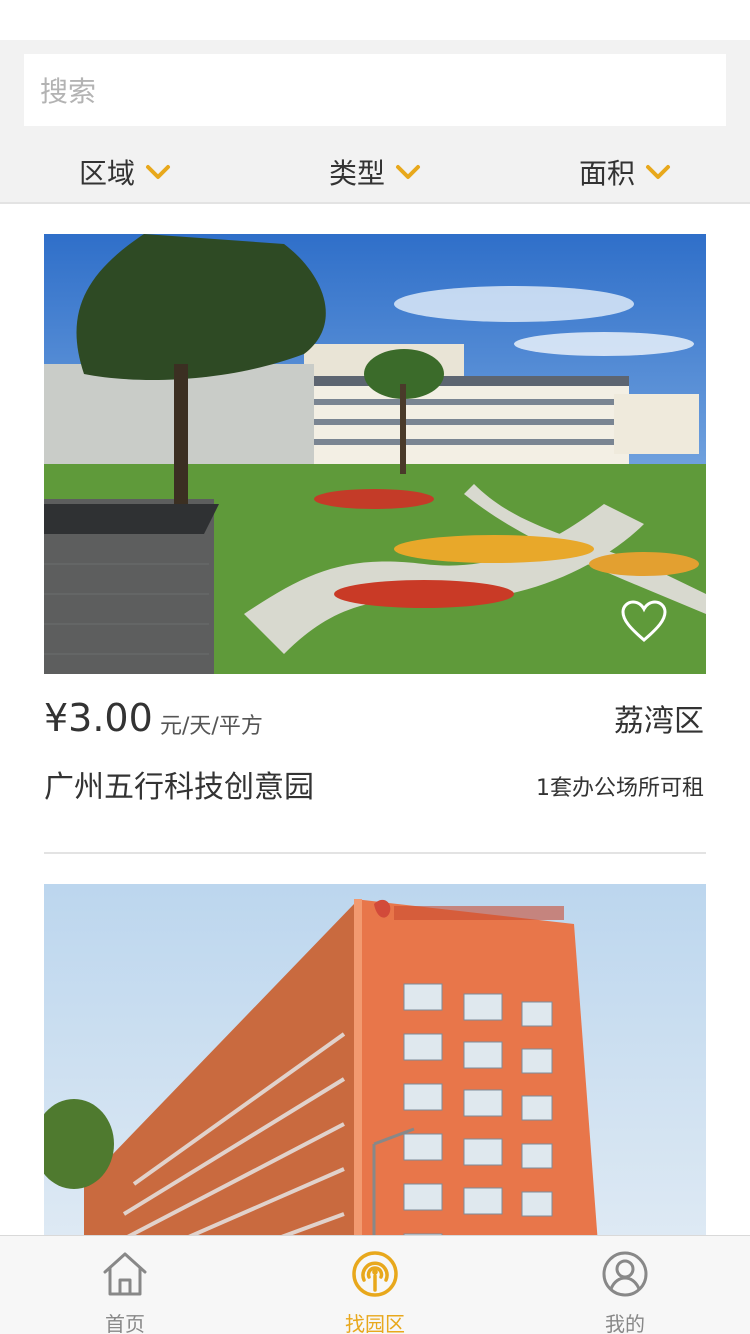 The width and height of the screenshot is (750, 1334). Describe the element at coordinates (106, 173) in the screenshot. I see `filter-region-label: 区域` at that location.